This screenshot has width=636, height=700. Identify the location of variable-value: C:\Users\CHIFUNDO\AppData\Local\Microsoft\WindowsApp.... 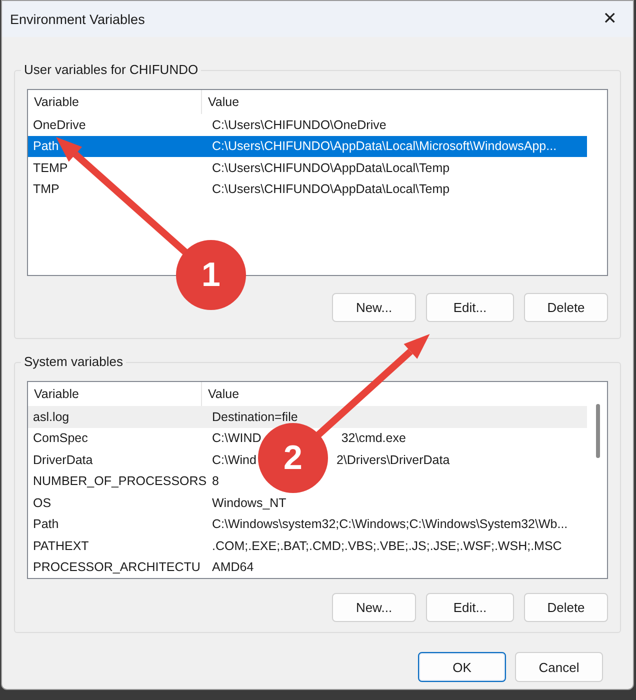
(384, 146).